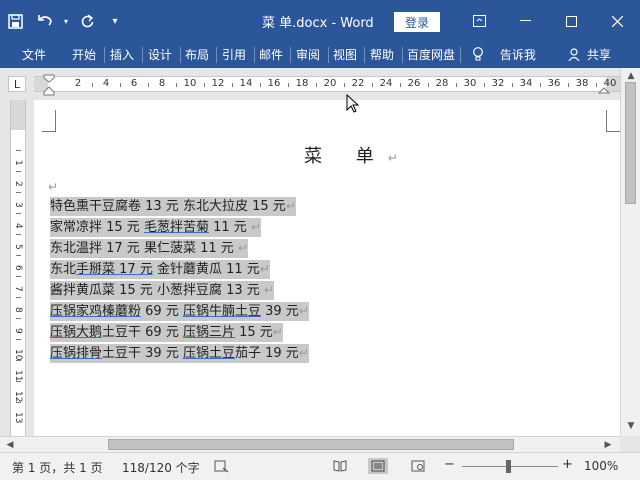  I want to click on tab-insert: 插入, so click(122, 55).